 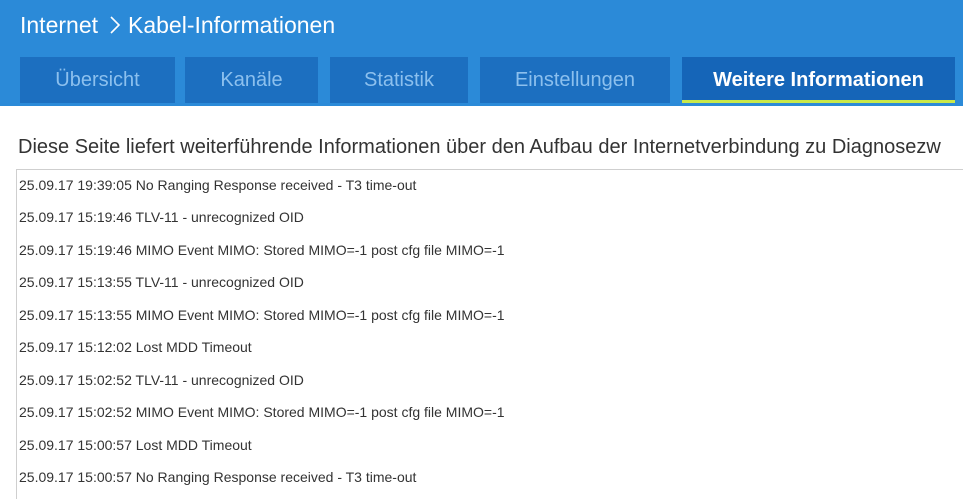 What do you see at coordinates (59, 25) in the screenshot?
I see `breadcrumb-parent: Internet` at bounding box center [59, 25].